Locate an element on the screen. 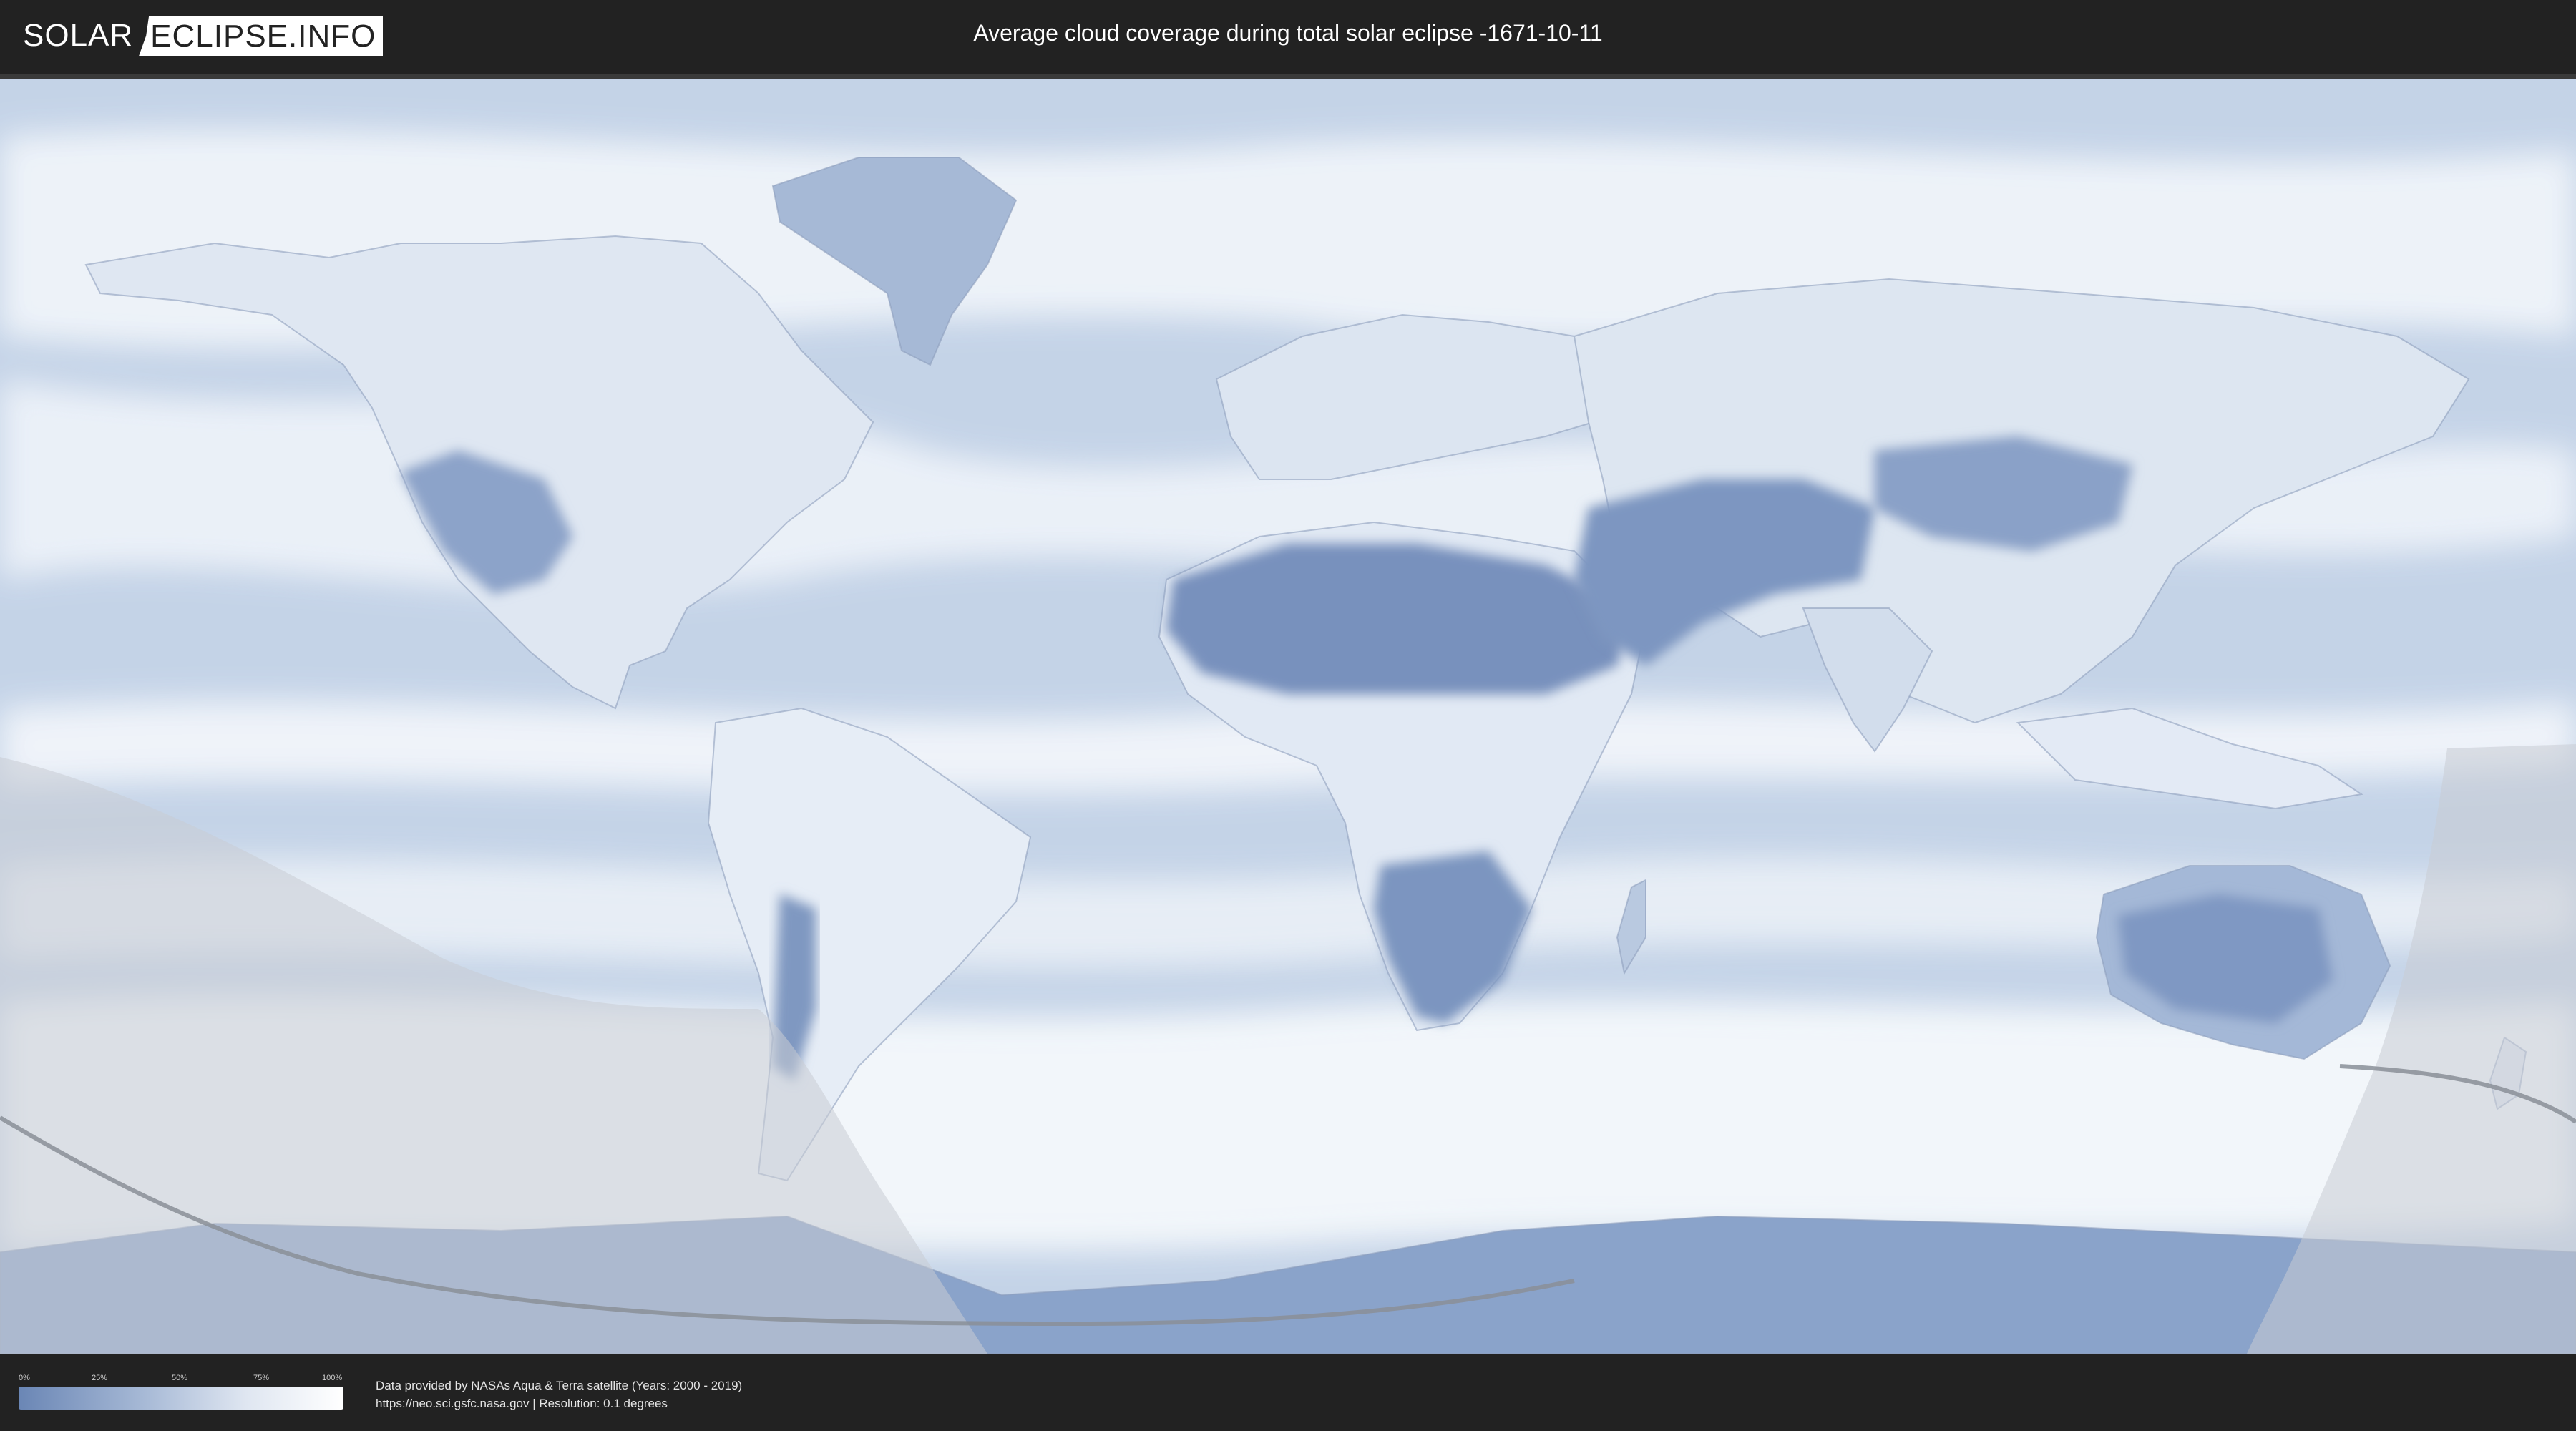 This screenshot has width=2576, height=1431. legend-tick-50: 50% is located at coordinates (180, 1378).